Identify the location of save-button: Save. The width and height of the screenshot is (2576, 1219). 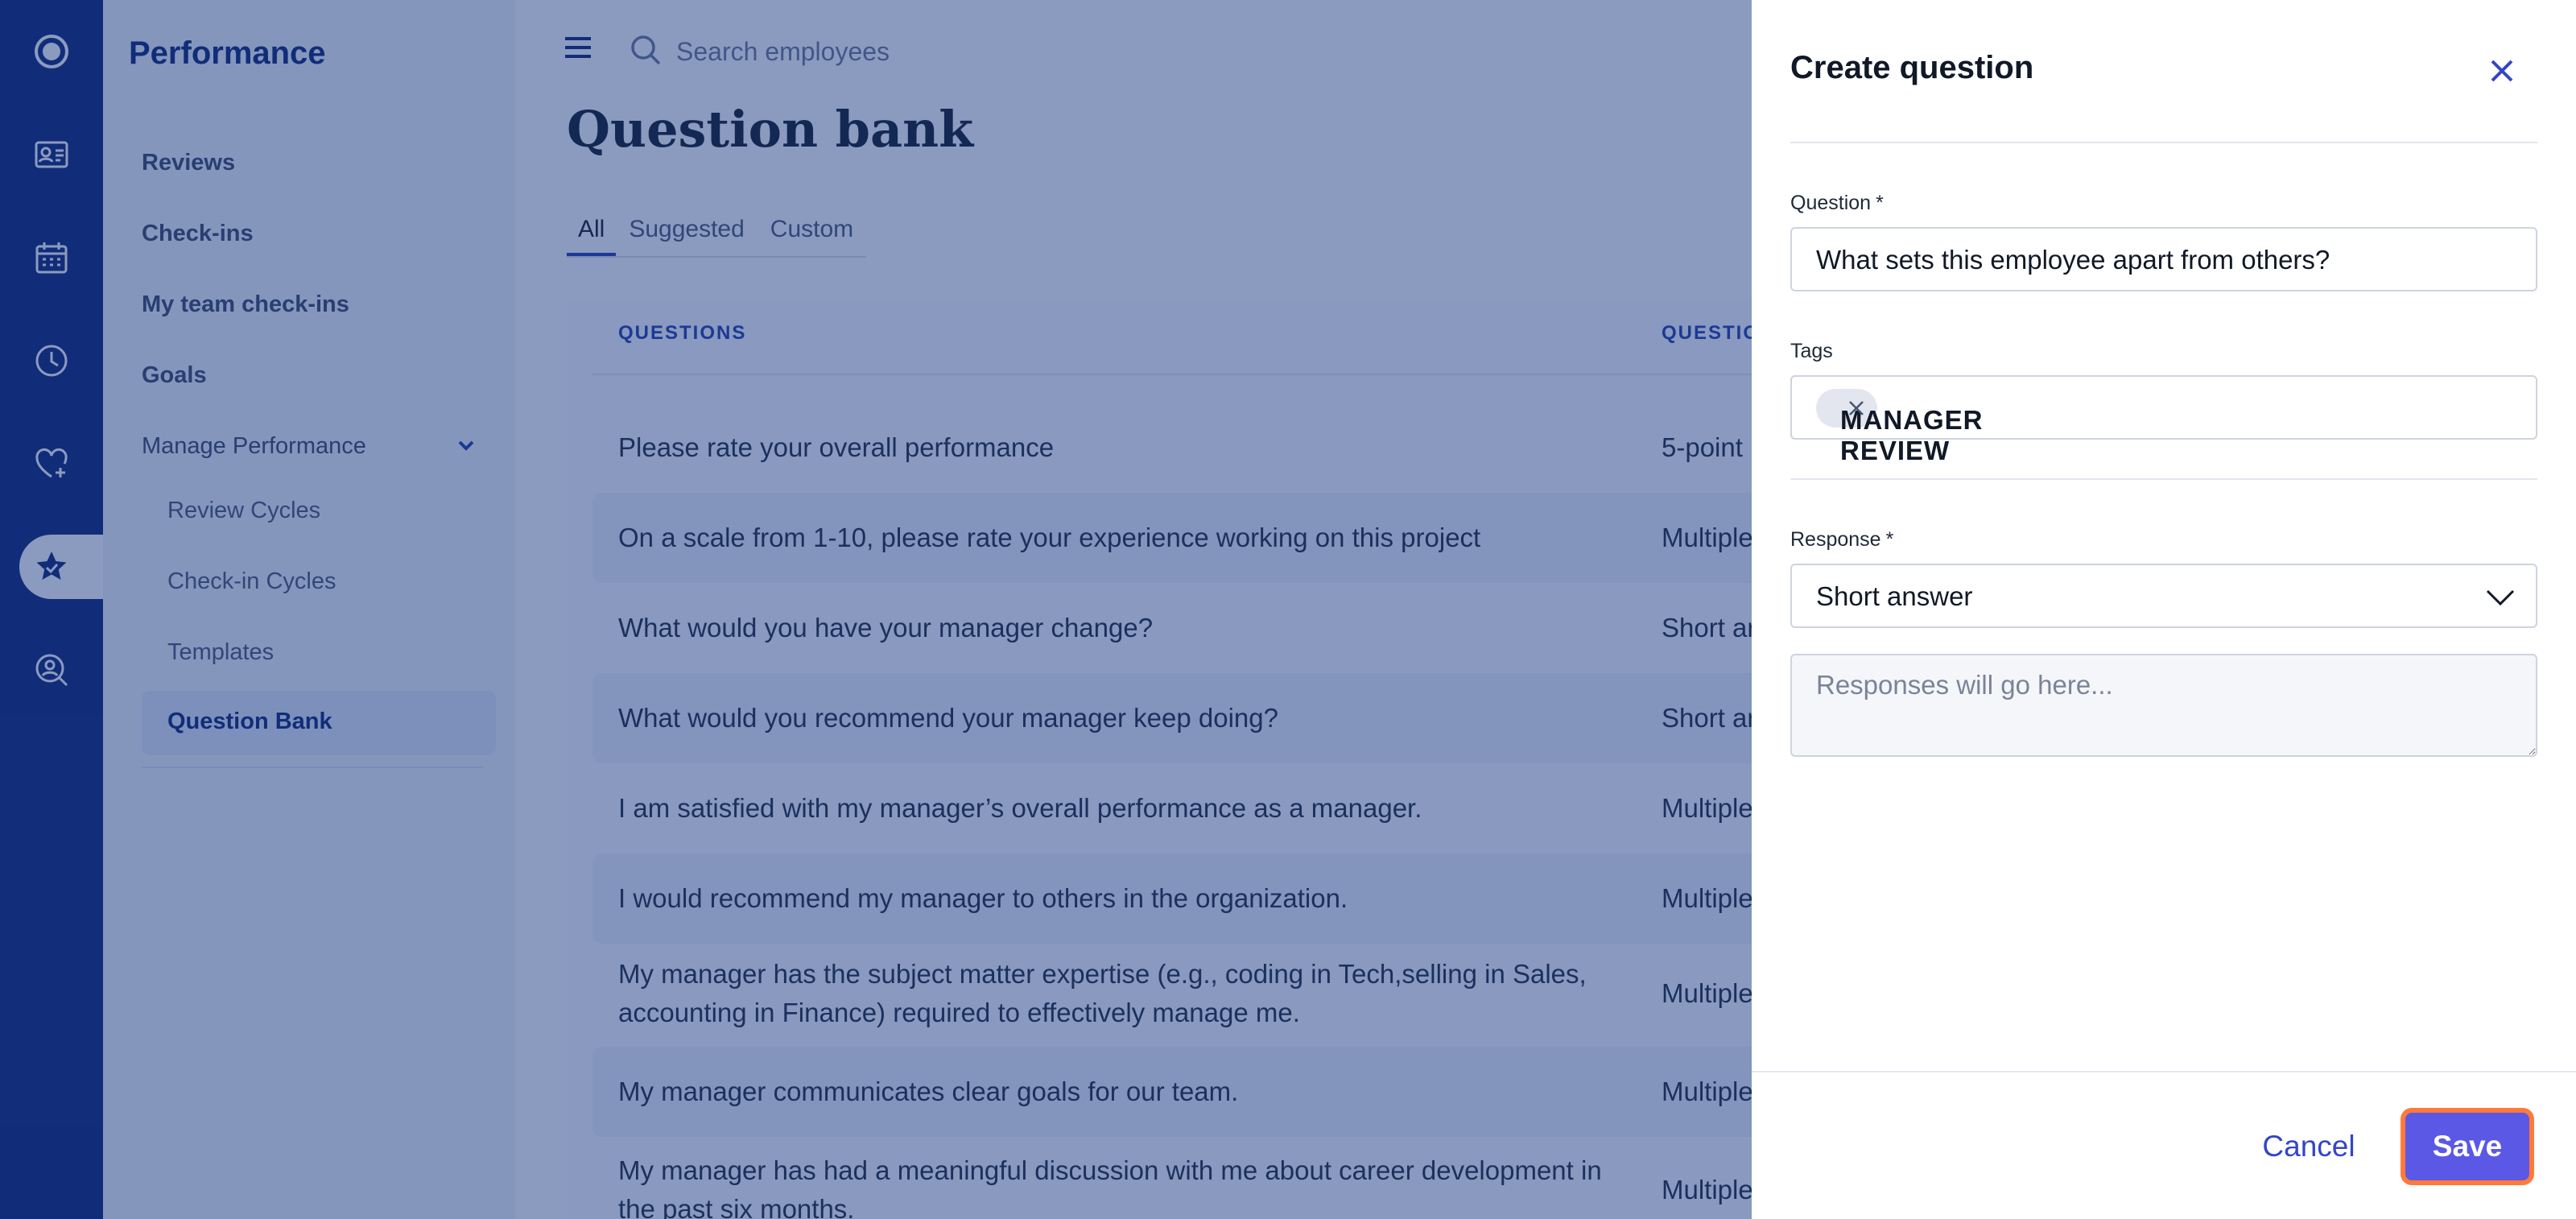
(2467, 1146).